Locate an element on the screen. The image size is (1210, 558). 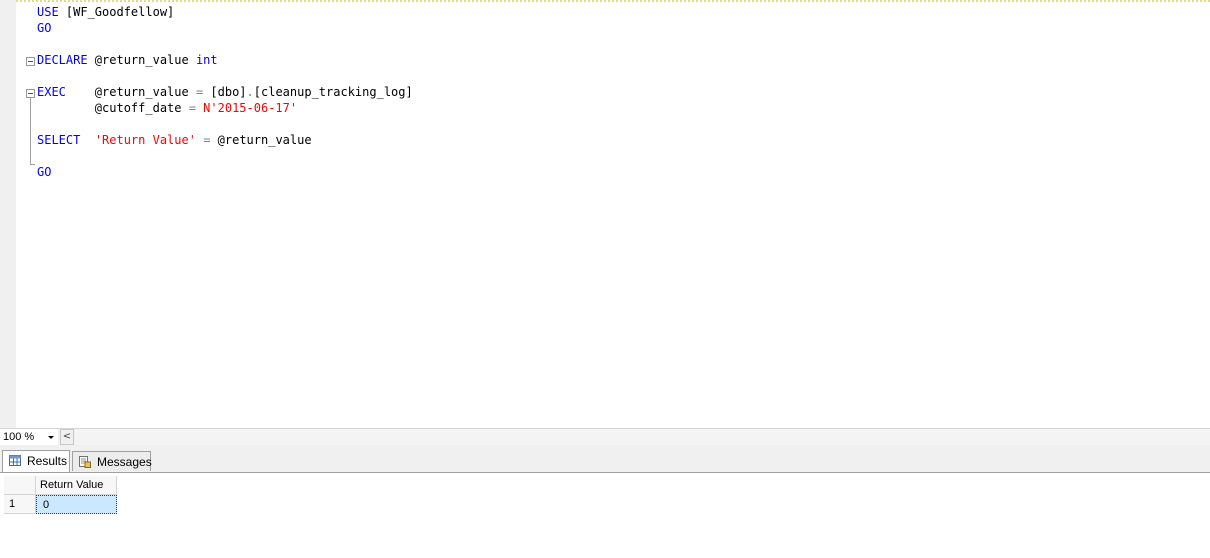
code-line: SELECT 'Return Value' = @return_value is located at coordinates (174, 140).